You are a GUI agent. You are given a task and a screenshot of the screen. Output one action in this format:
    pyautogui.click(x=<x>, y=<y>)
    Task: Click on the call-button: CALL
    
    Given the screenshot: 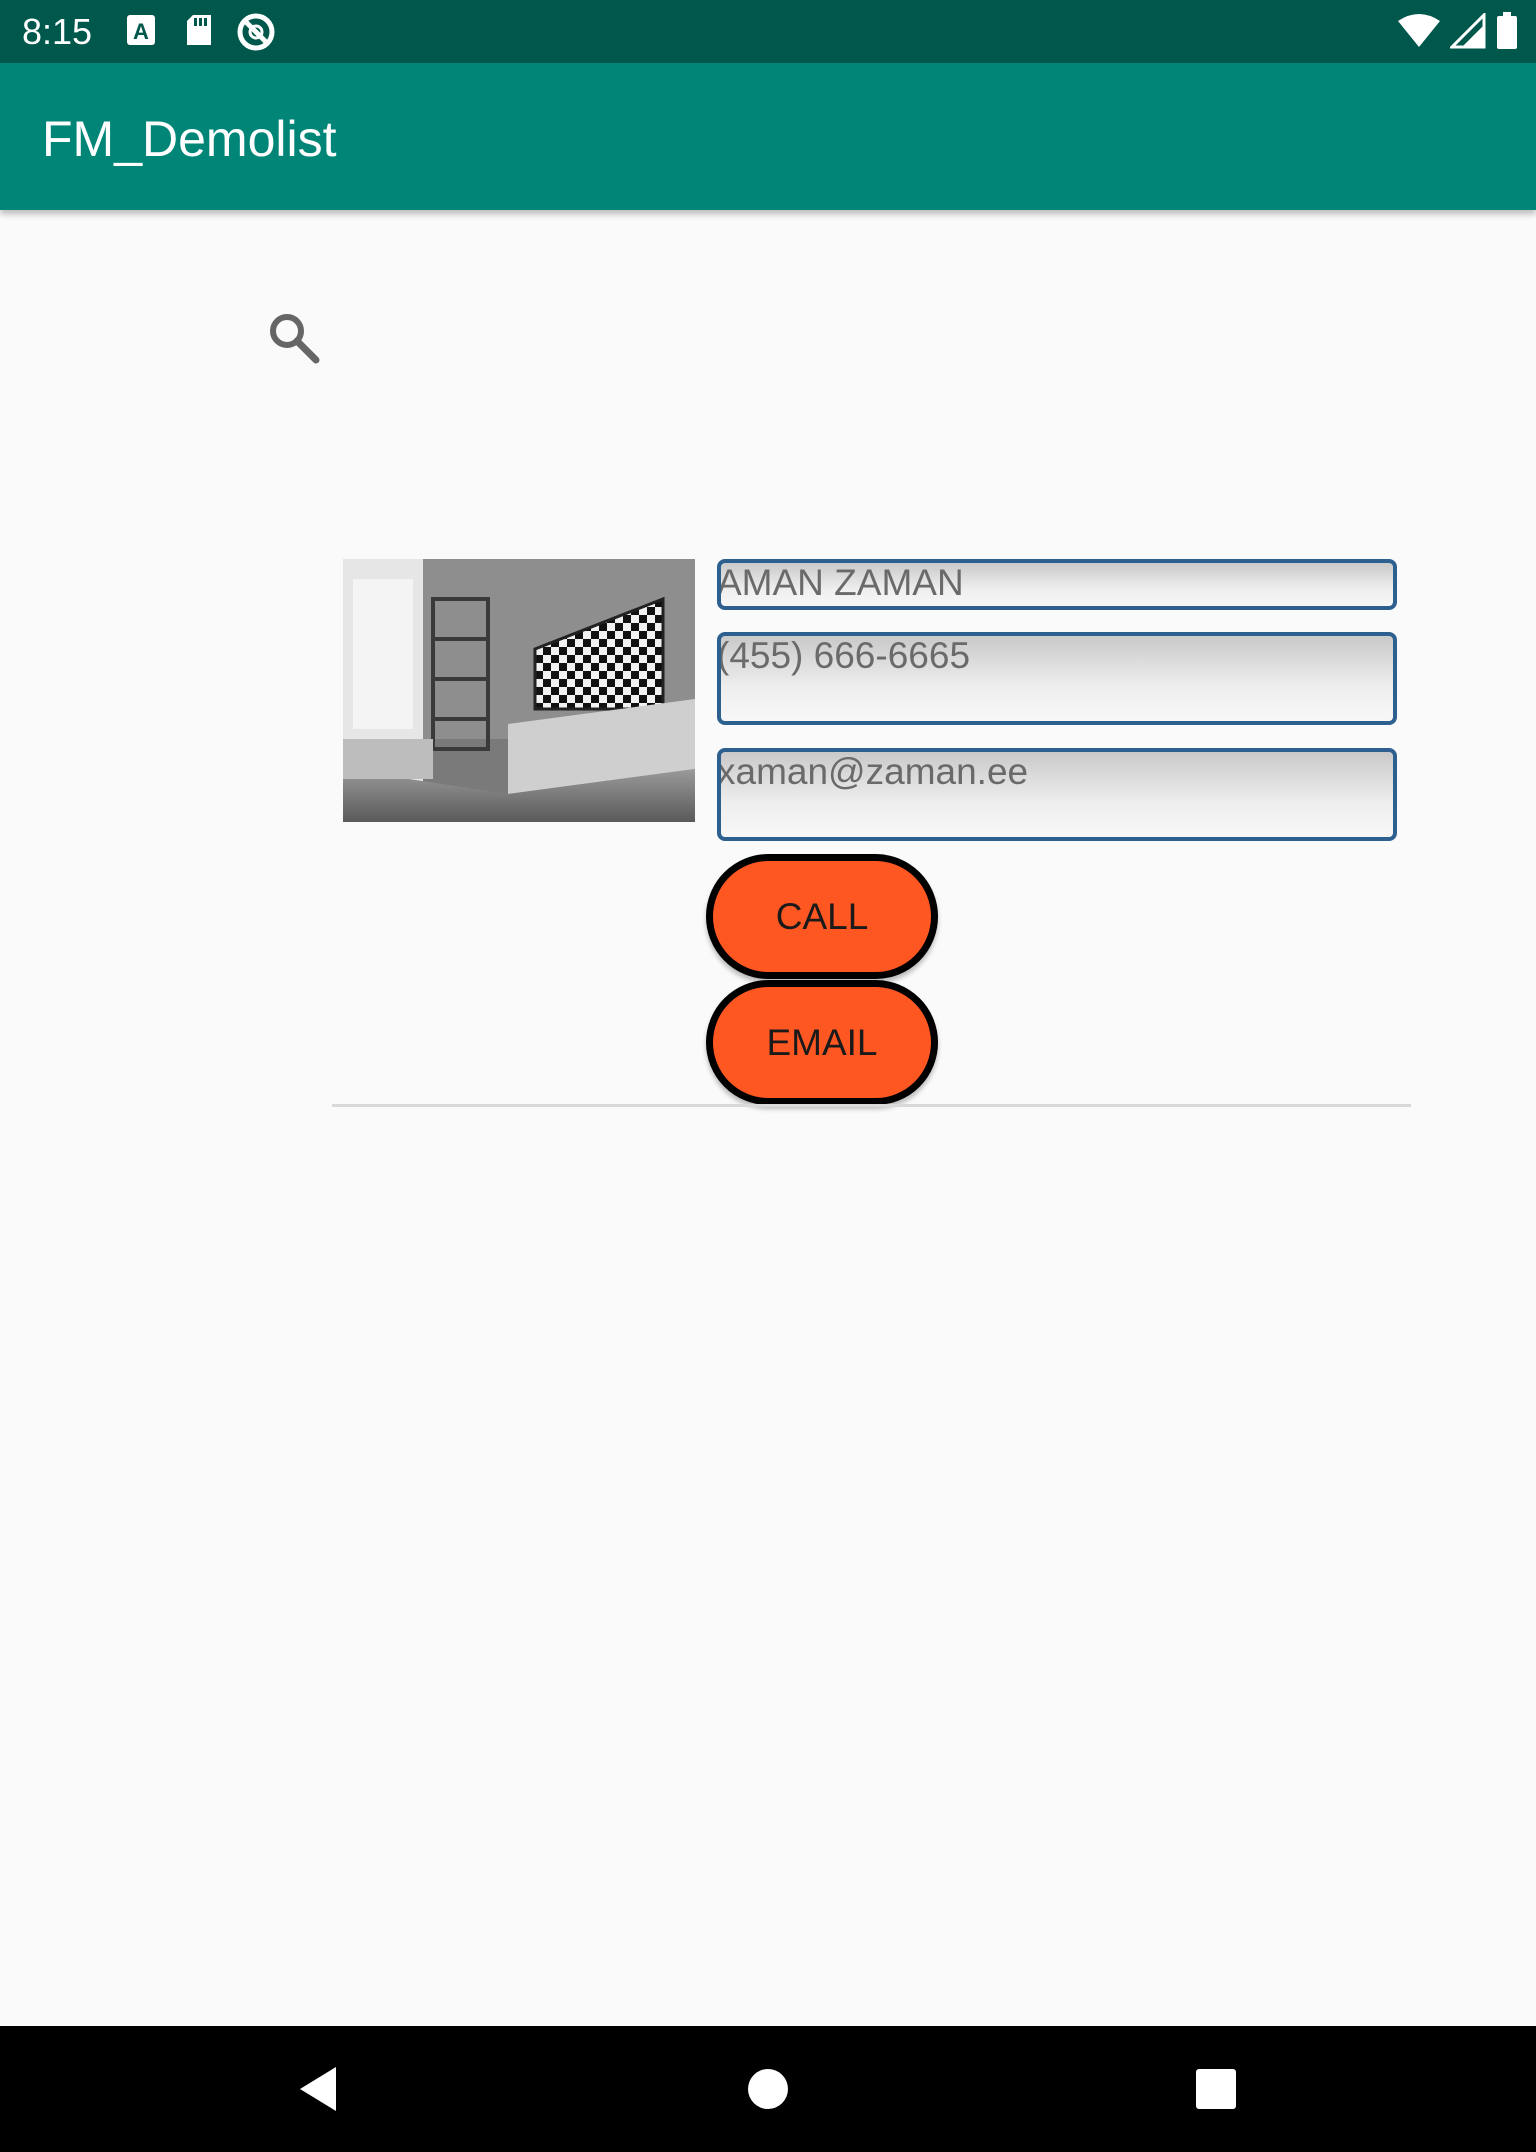 What is the action you would take?
    pyautogui.click(x=822, y=916)
    